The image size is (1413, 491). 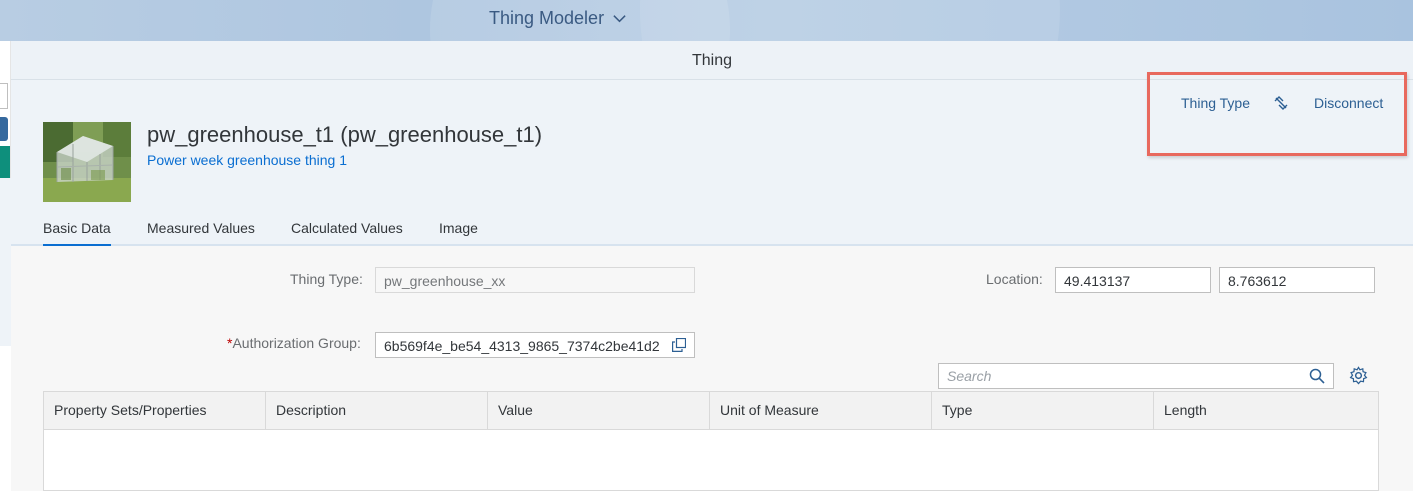 I want to click on app-title-menu: Thing Modeler, so click(x=558, y=18).